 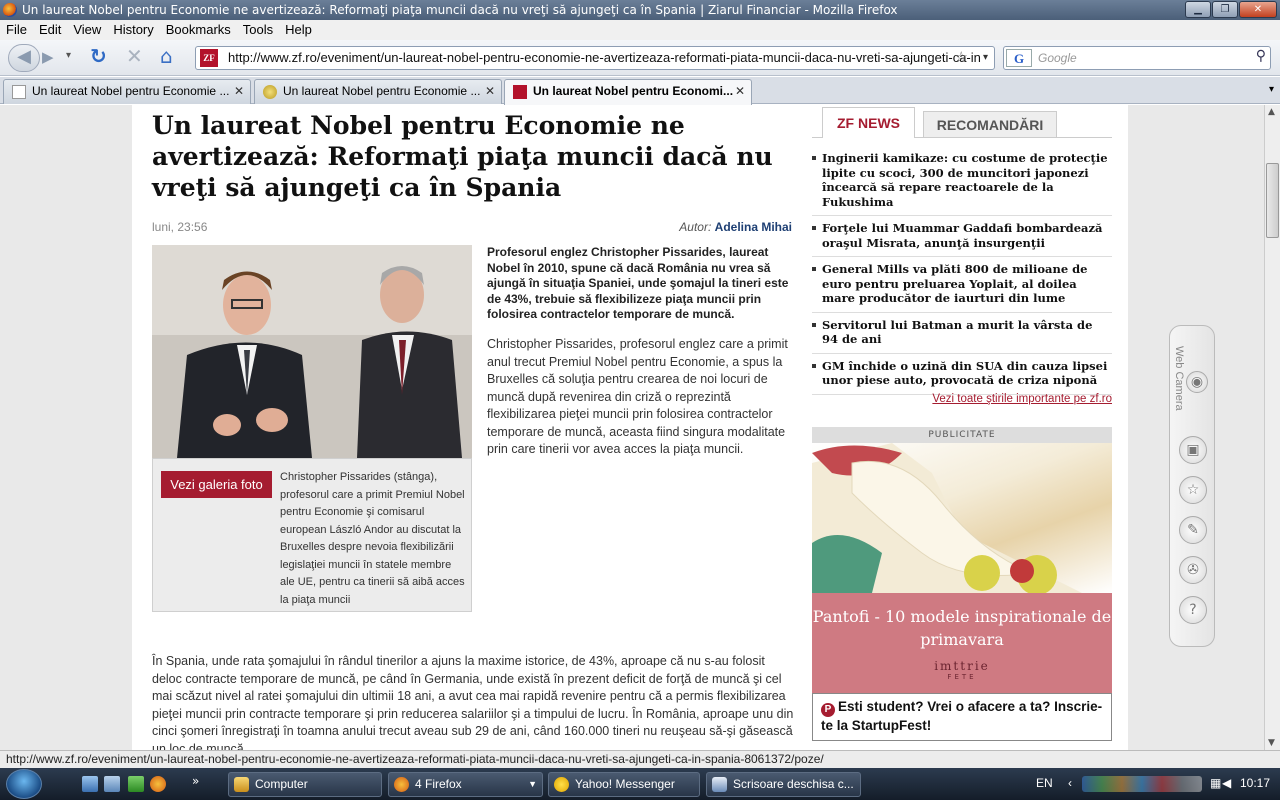 What do you see at coordinates (50, 29) in the screenshot?
I see `menu-edit: Edit` at bounding box center [50, 29].